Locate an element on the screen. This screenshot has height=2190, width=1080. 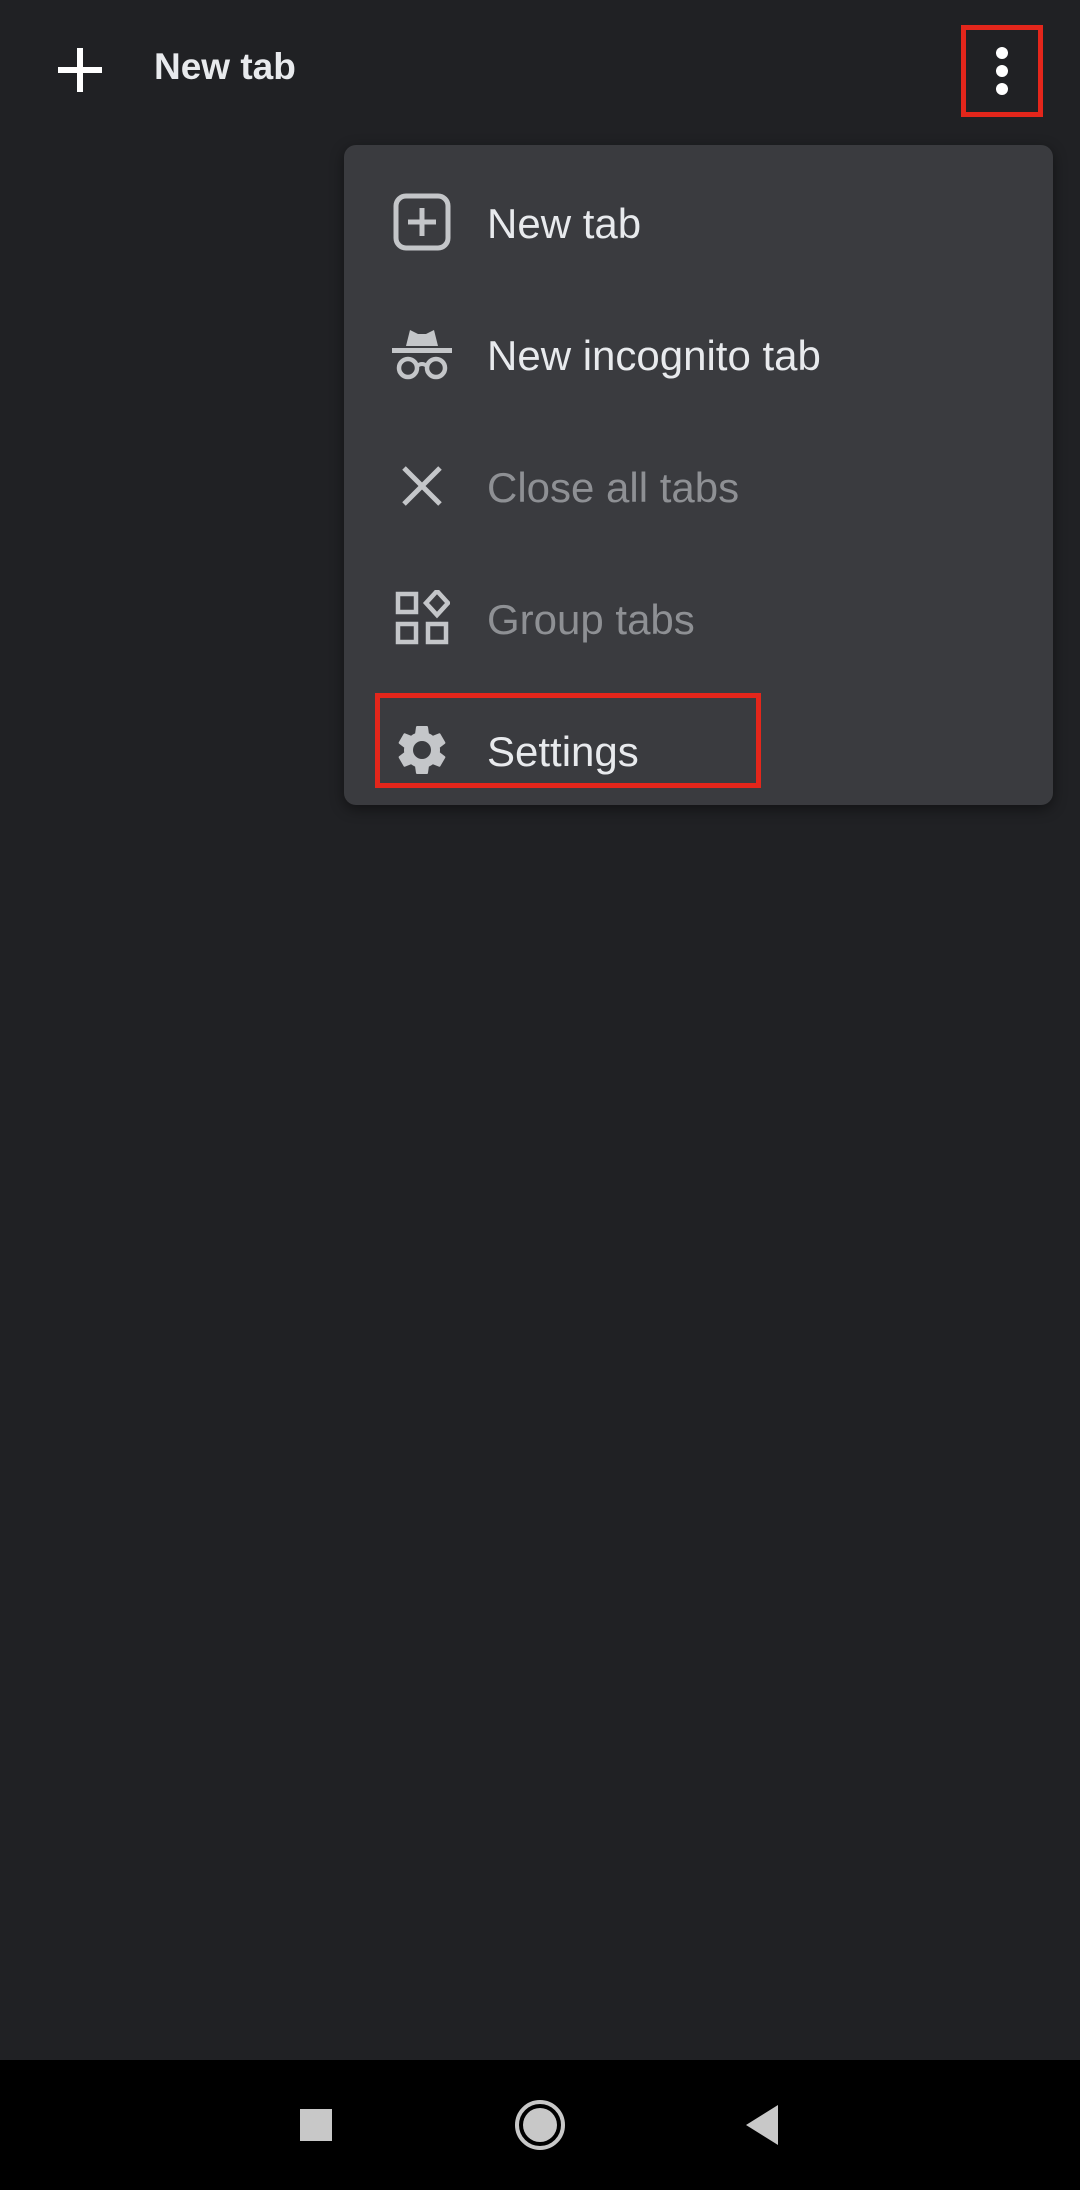
system-navigation-bar is located at coordinates (540, 2125).